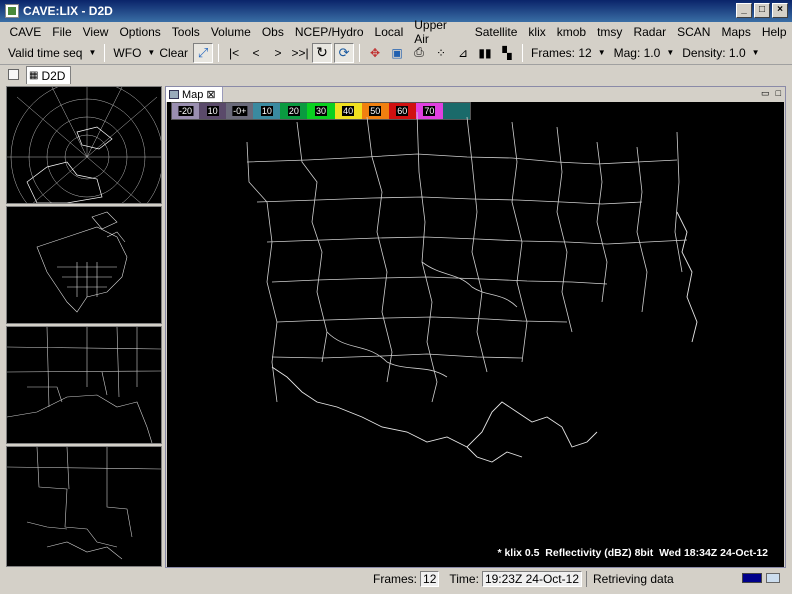 The height and width of the screenshot is (594, 792). I want to click on local-map, so click(84, 503).